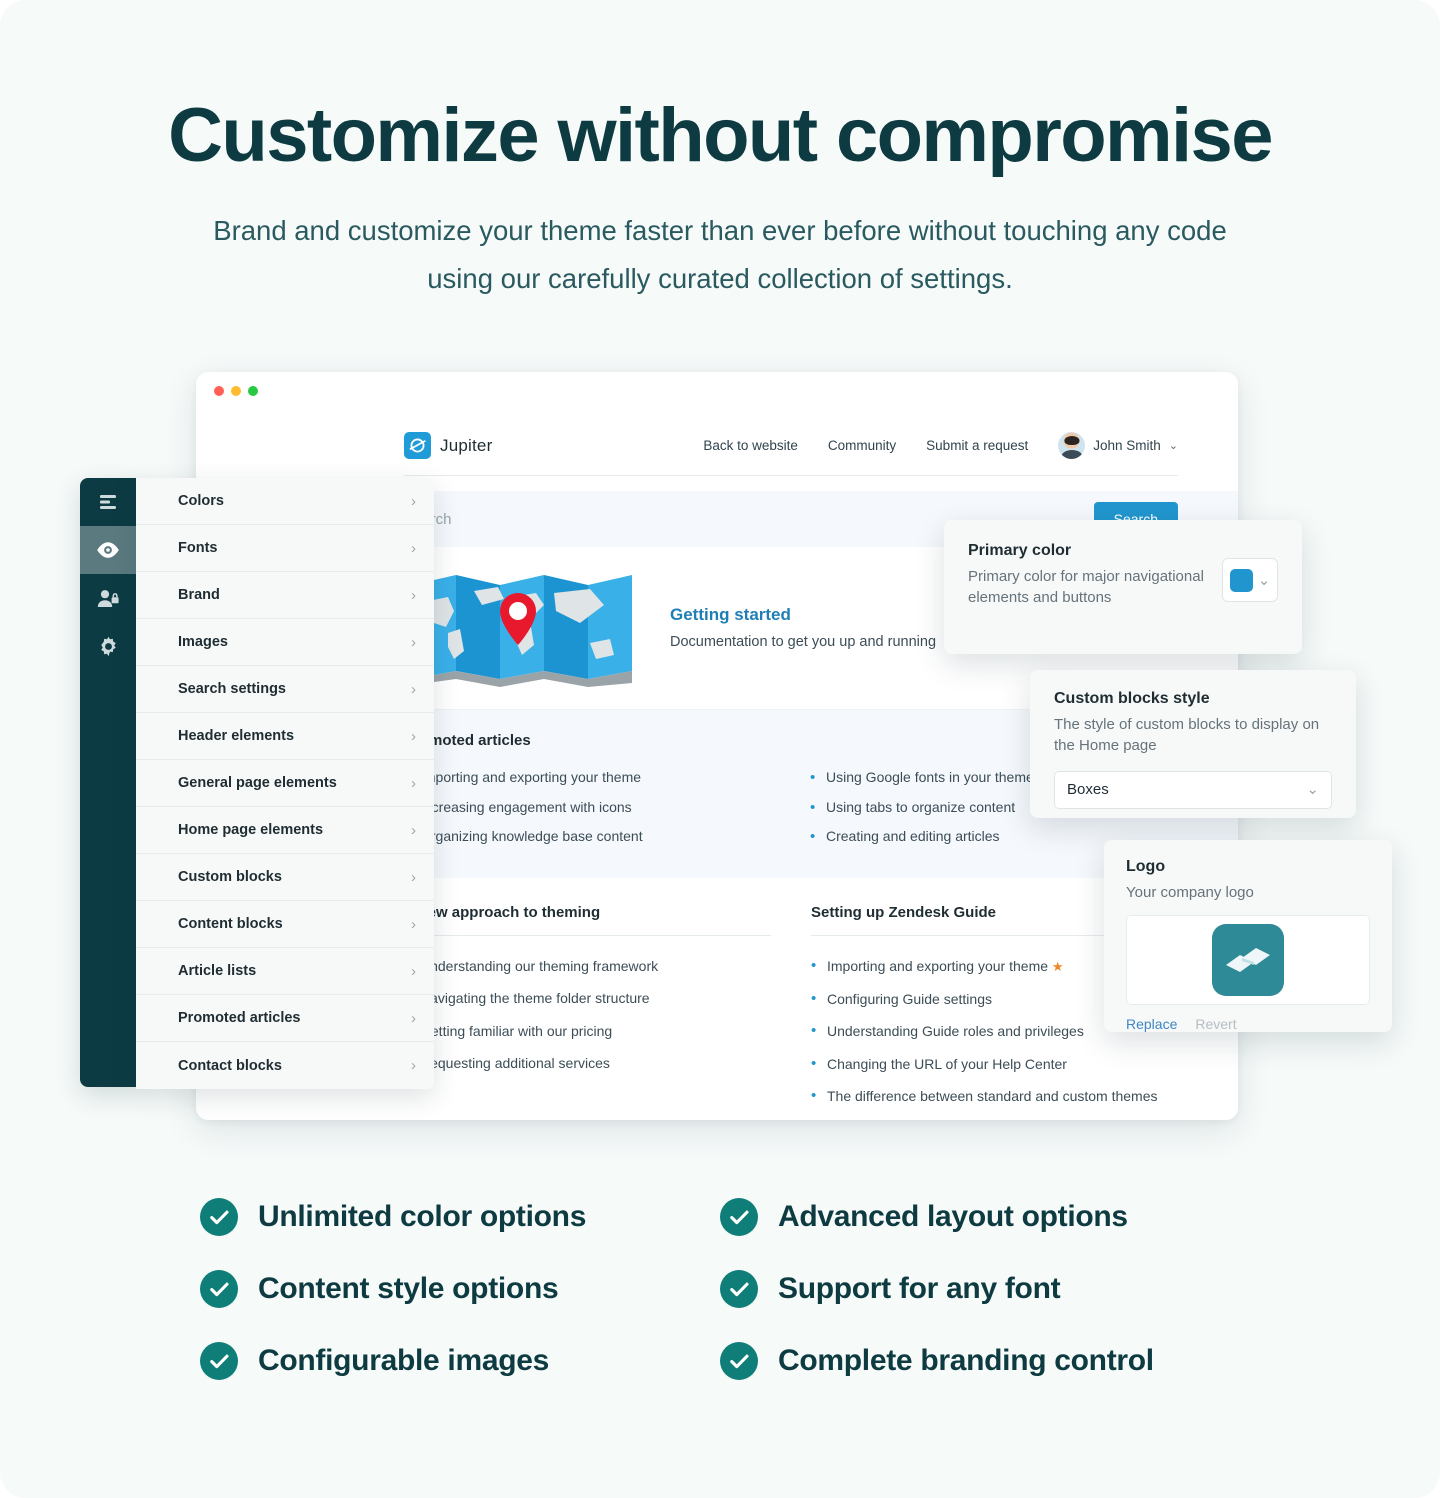 This screenshot has height=1498, width=1440. Describe the element at coordinates (994, 1064) in the screenshot. I see `list-item: Changing the URL of your Help Center` at that location.